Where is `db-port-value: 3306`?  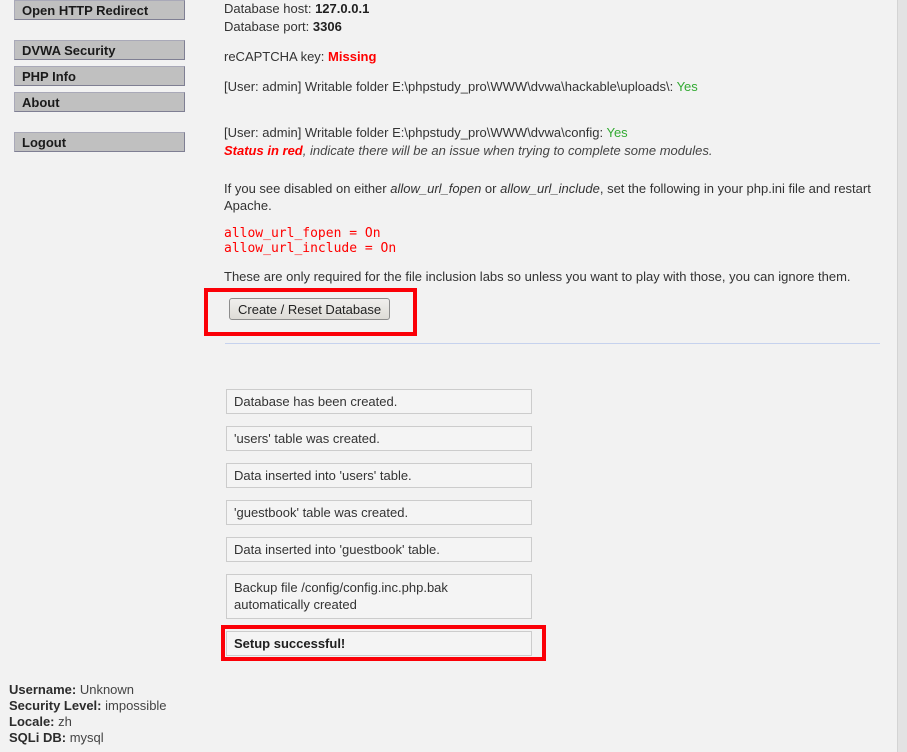 db-port-value: 3306 is located at coordinates (327, 26).